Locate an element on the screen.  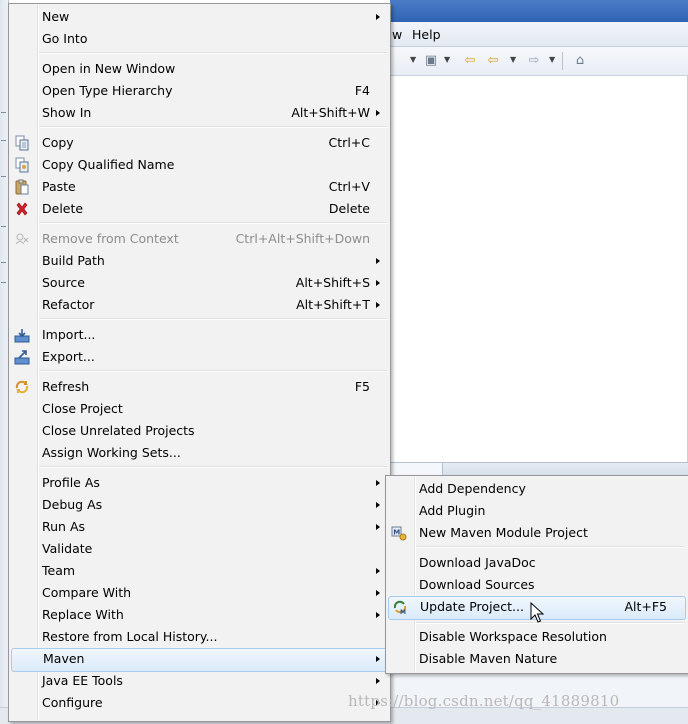
menu-item-label: Remove from Context is located at coordinates (110, 238).